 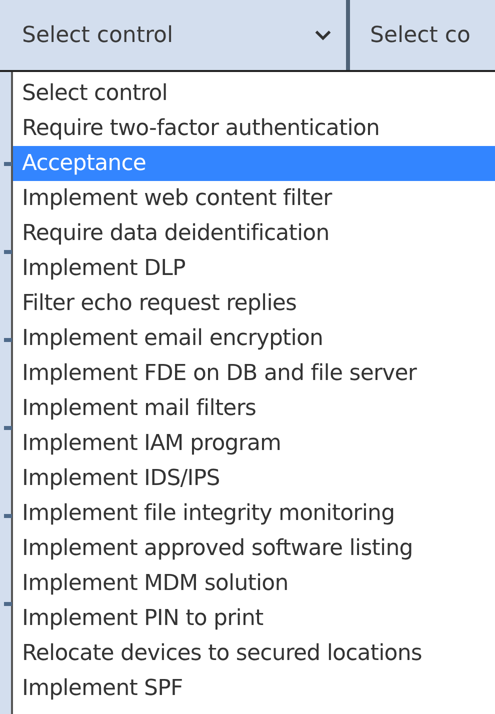 What do you see at coordinates (254, 653) in the screenshot?
I see `dropdown-option: Relocate devices to secured locations` at bounding box center [254, 653].